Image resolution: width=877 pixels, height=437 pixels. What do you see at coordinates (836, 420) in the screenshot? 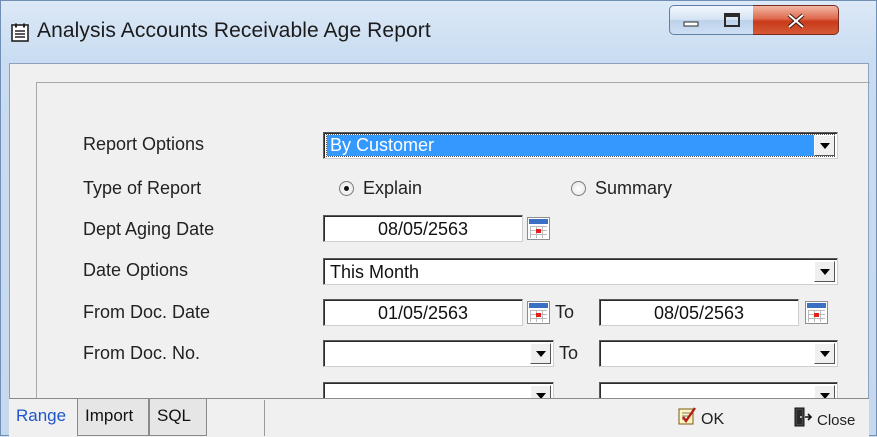
I see `close-label: Close` at bounding box center [836, 420].